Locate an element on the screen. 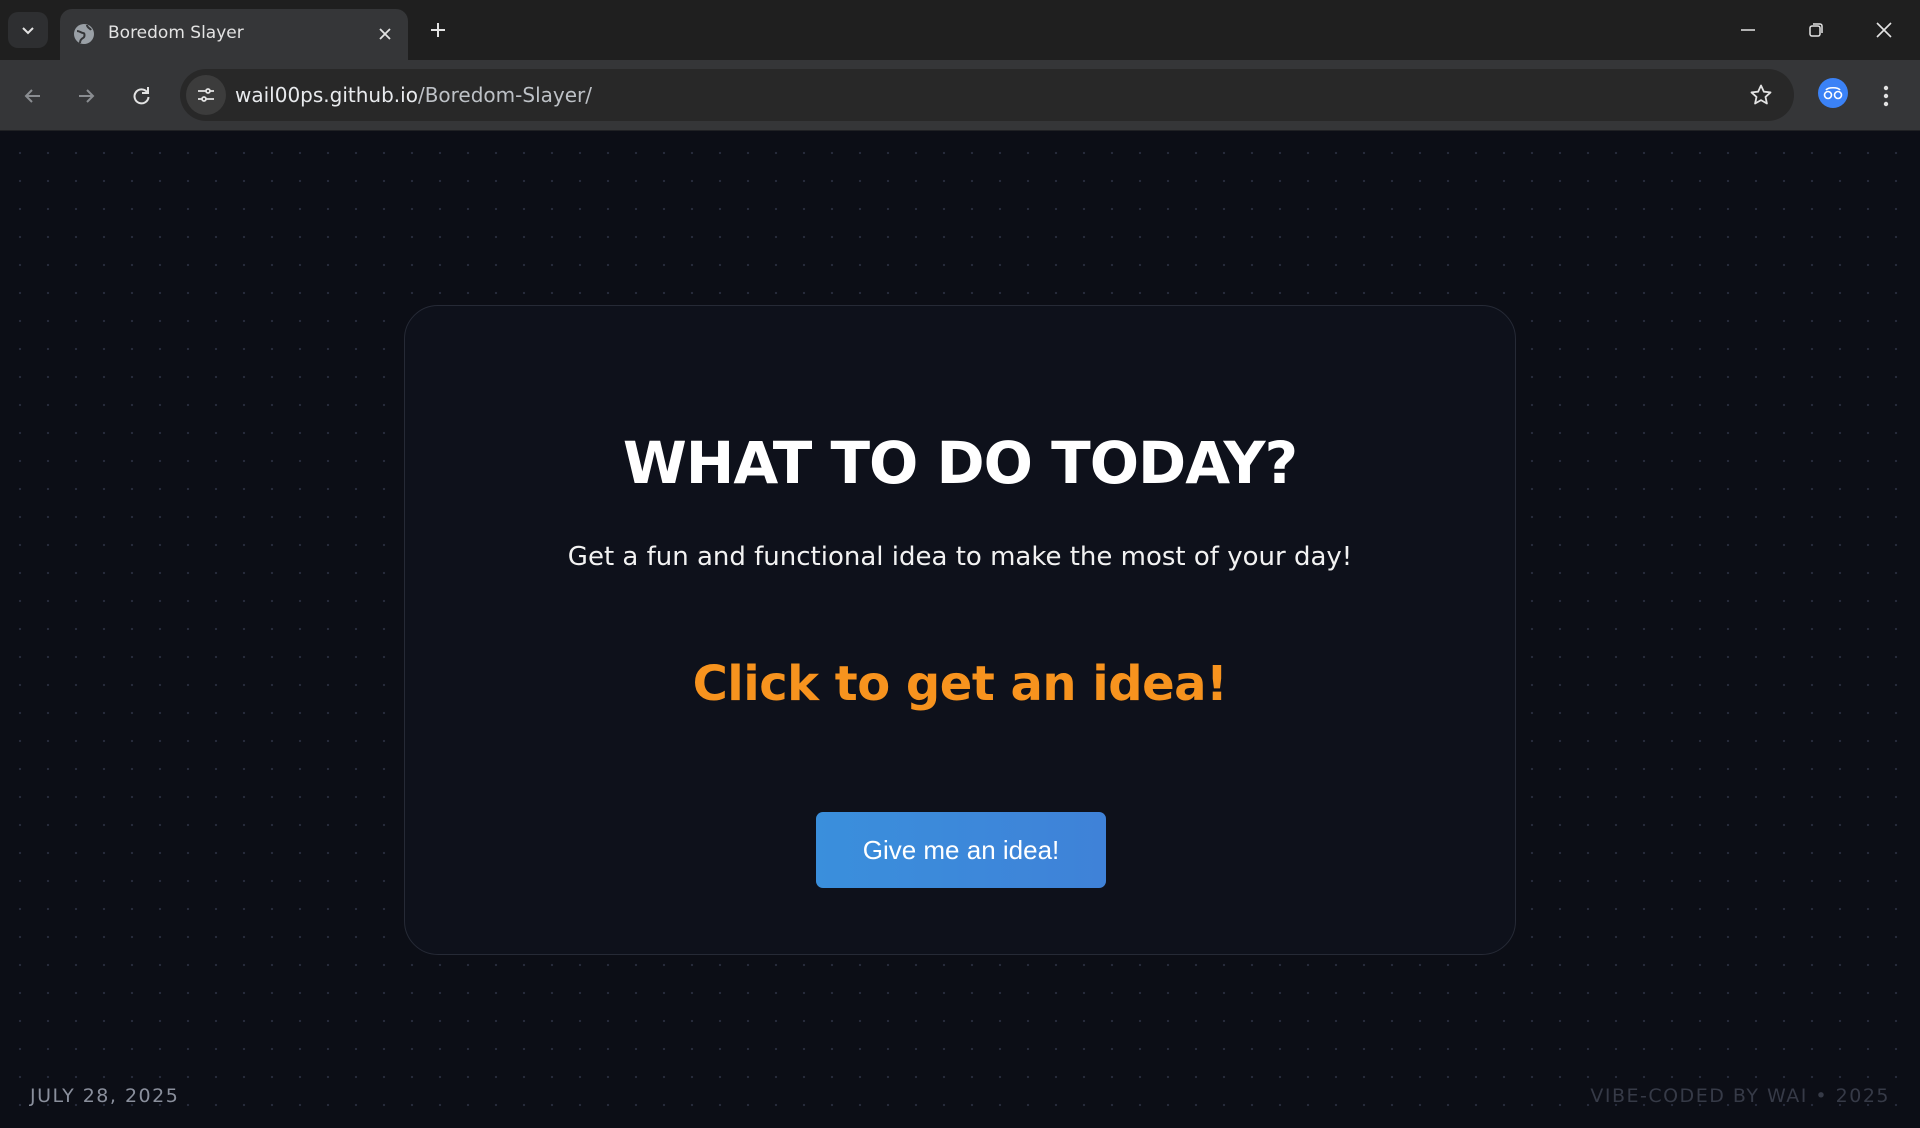  chevron-down-icon is located at coordinates (28, 31).